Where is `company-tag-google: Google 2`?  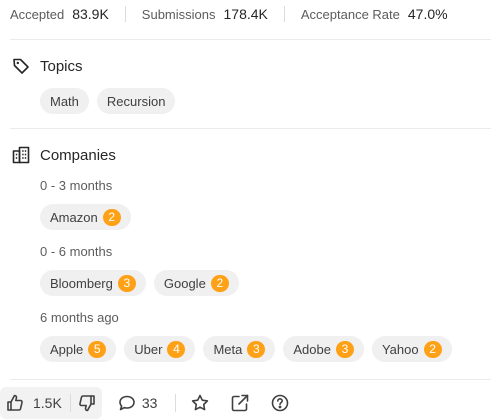 company-tag-google: Google 2 is located at coordinates (196, 283).